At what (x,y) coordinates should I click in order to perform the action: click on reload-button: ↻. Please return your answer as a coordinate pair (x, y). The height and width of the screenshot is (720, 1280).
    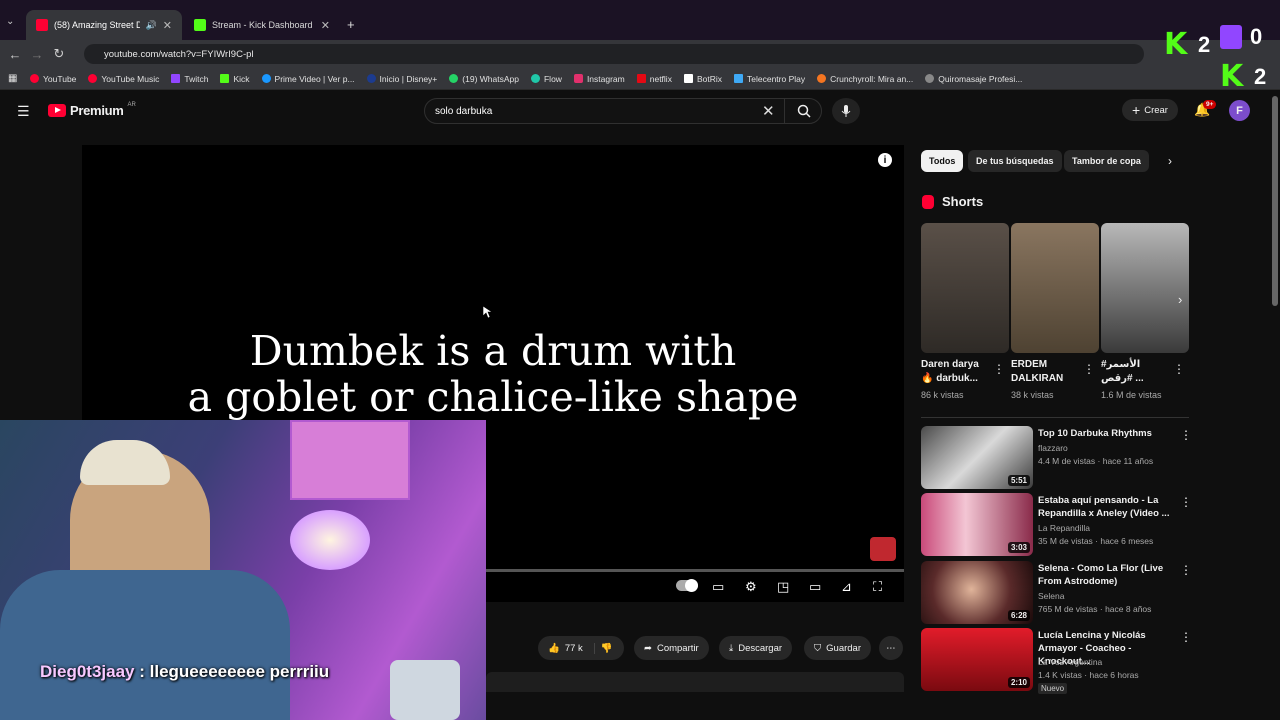
    Looking at the image, I should click on (59, 54).